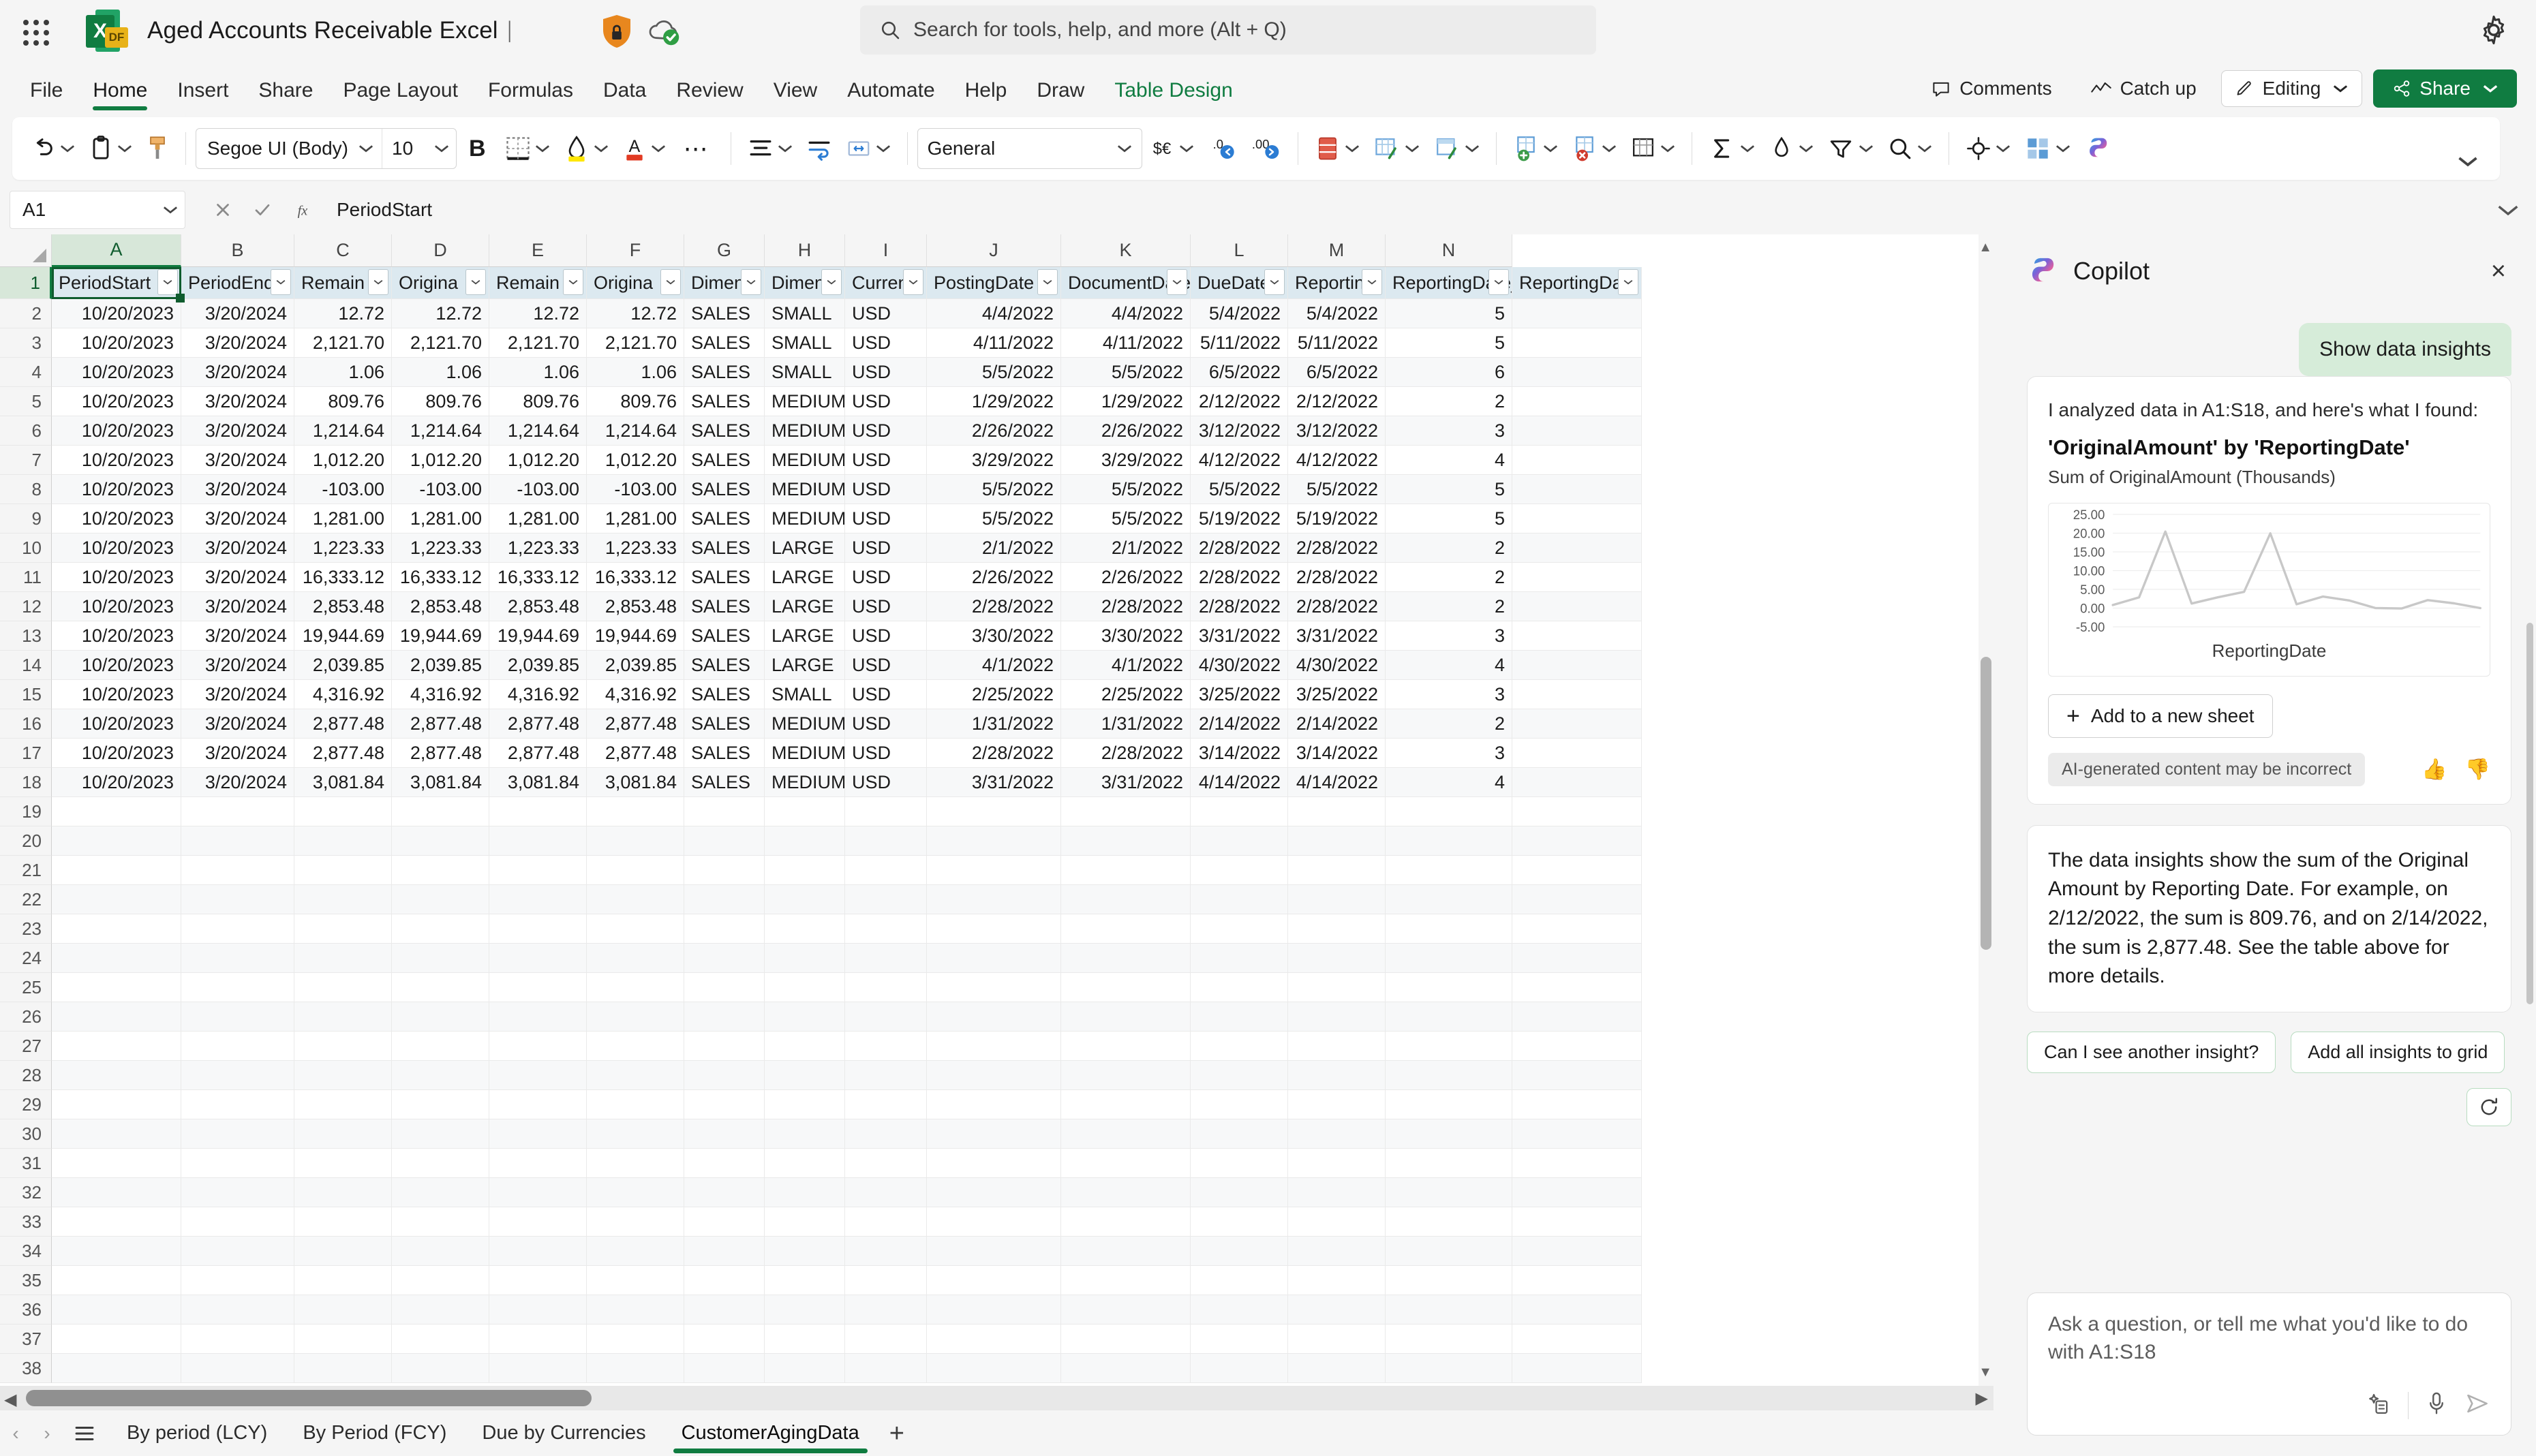  Describe the element at coordinates (203, 96) in the screenshot. I see `ribbon-tab-insert: Insert` at that location.